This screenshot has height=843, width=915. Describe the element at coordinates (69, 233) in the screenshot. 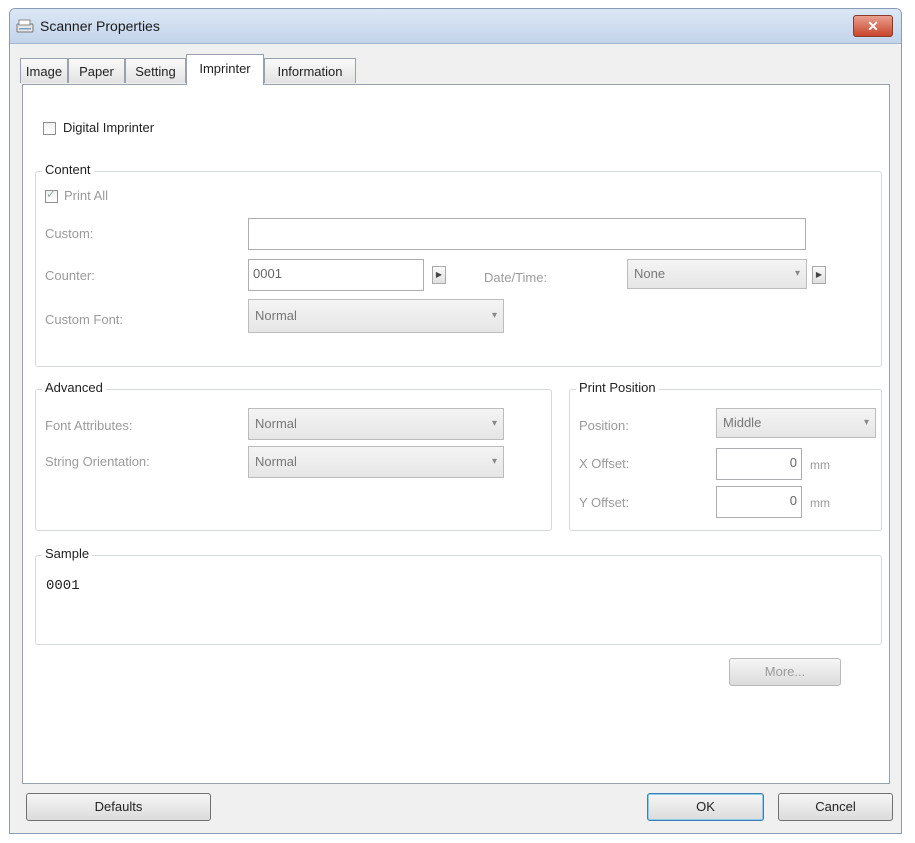

I see `custom-label: Custom:` at that location.